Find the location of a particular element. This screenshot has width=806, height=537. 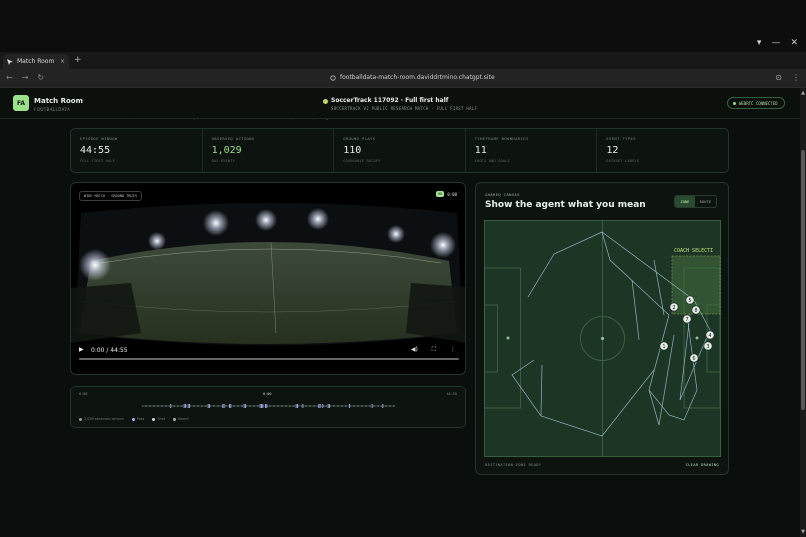

player-marker: 2 is located at coordinates (674, 307).